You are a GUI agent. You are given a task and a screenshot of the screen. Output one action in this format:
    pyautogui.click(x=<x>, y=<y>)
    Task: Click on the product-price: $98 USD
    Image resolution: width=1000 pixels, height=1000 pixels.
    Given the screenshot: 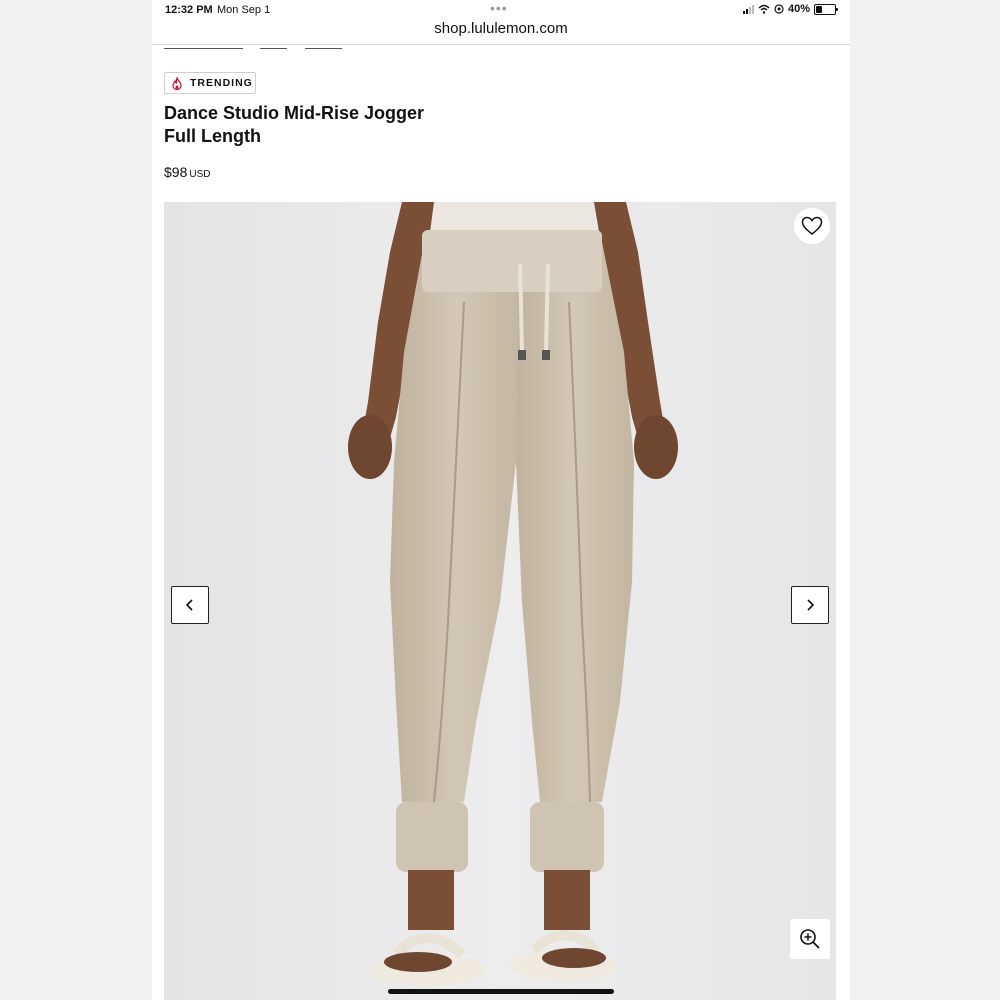 What is the action you would take?
    pyautogui.click(x=187, y=172)
    